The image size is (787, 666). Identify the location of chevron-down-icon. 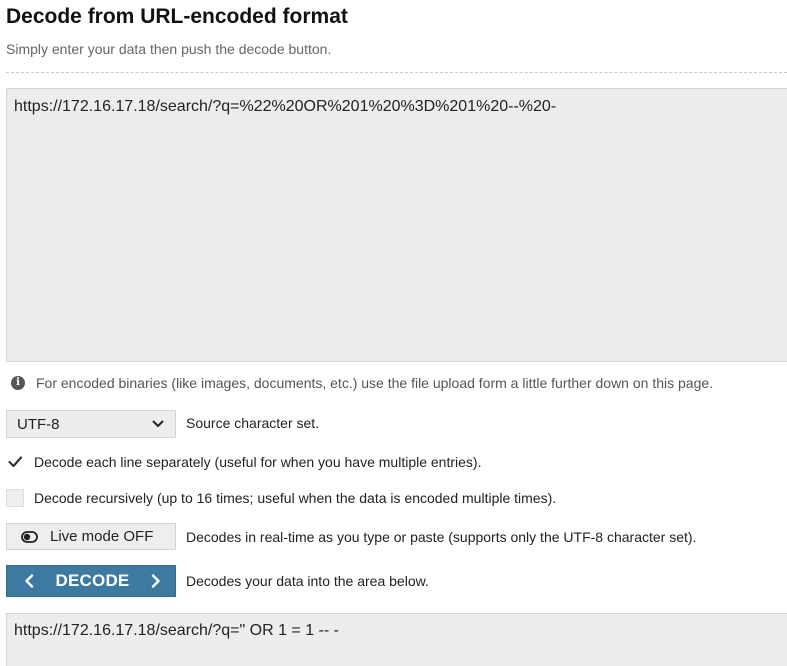
(158, 423).